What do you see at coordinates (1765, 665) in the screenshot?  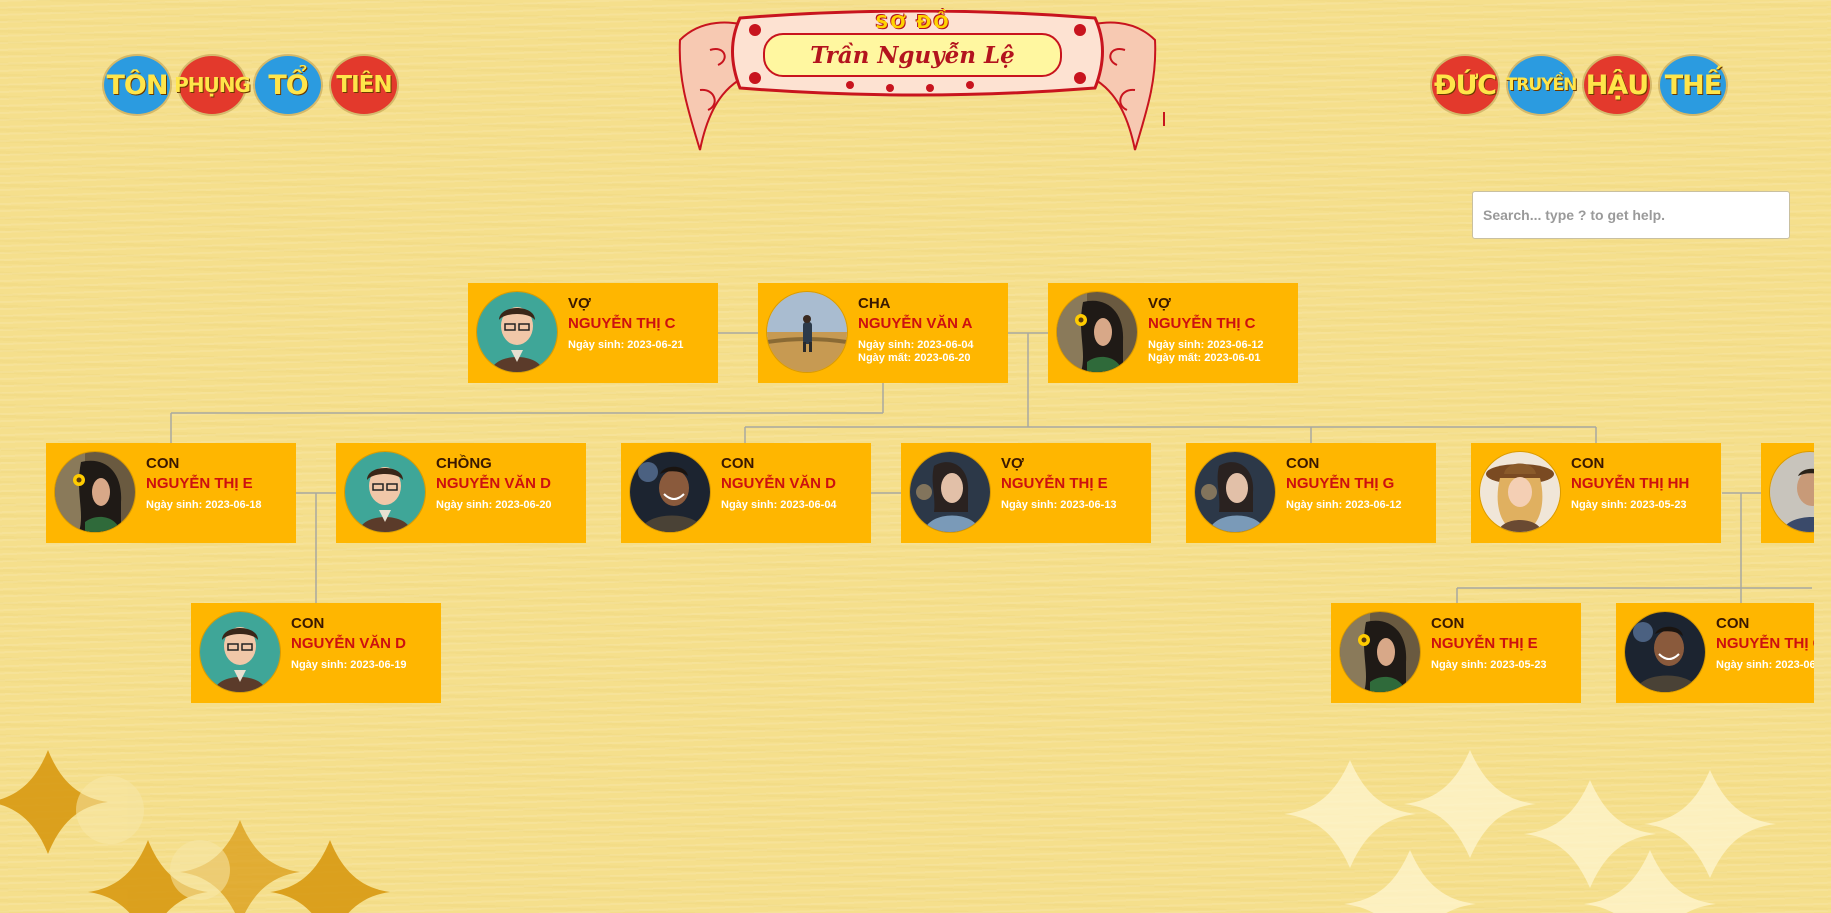 I see `card-birth-date: Ngày sinh: 2023-06-` at bounding box center [1765, 665].